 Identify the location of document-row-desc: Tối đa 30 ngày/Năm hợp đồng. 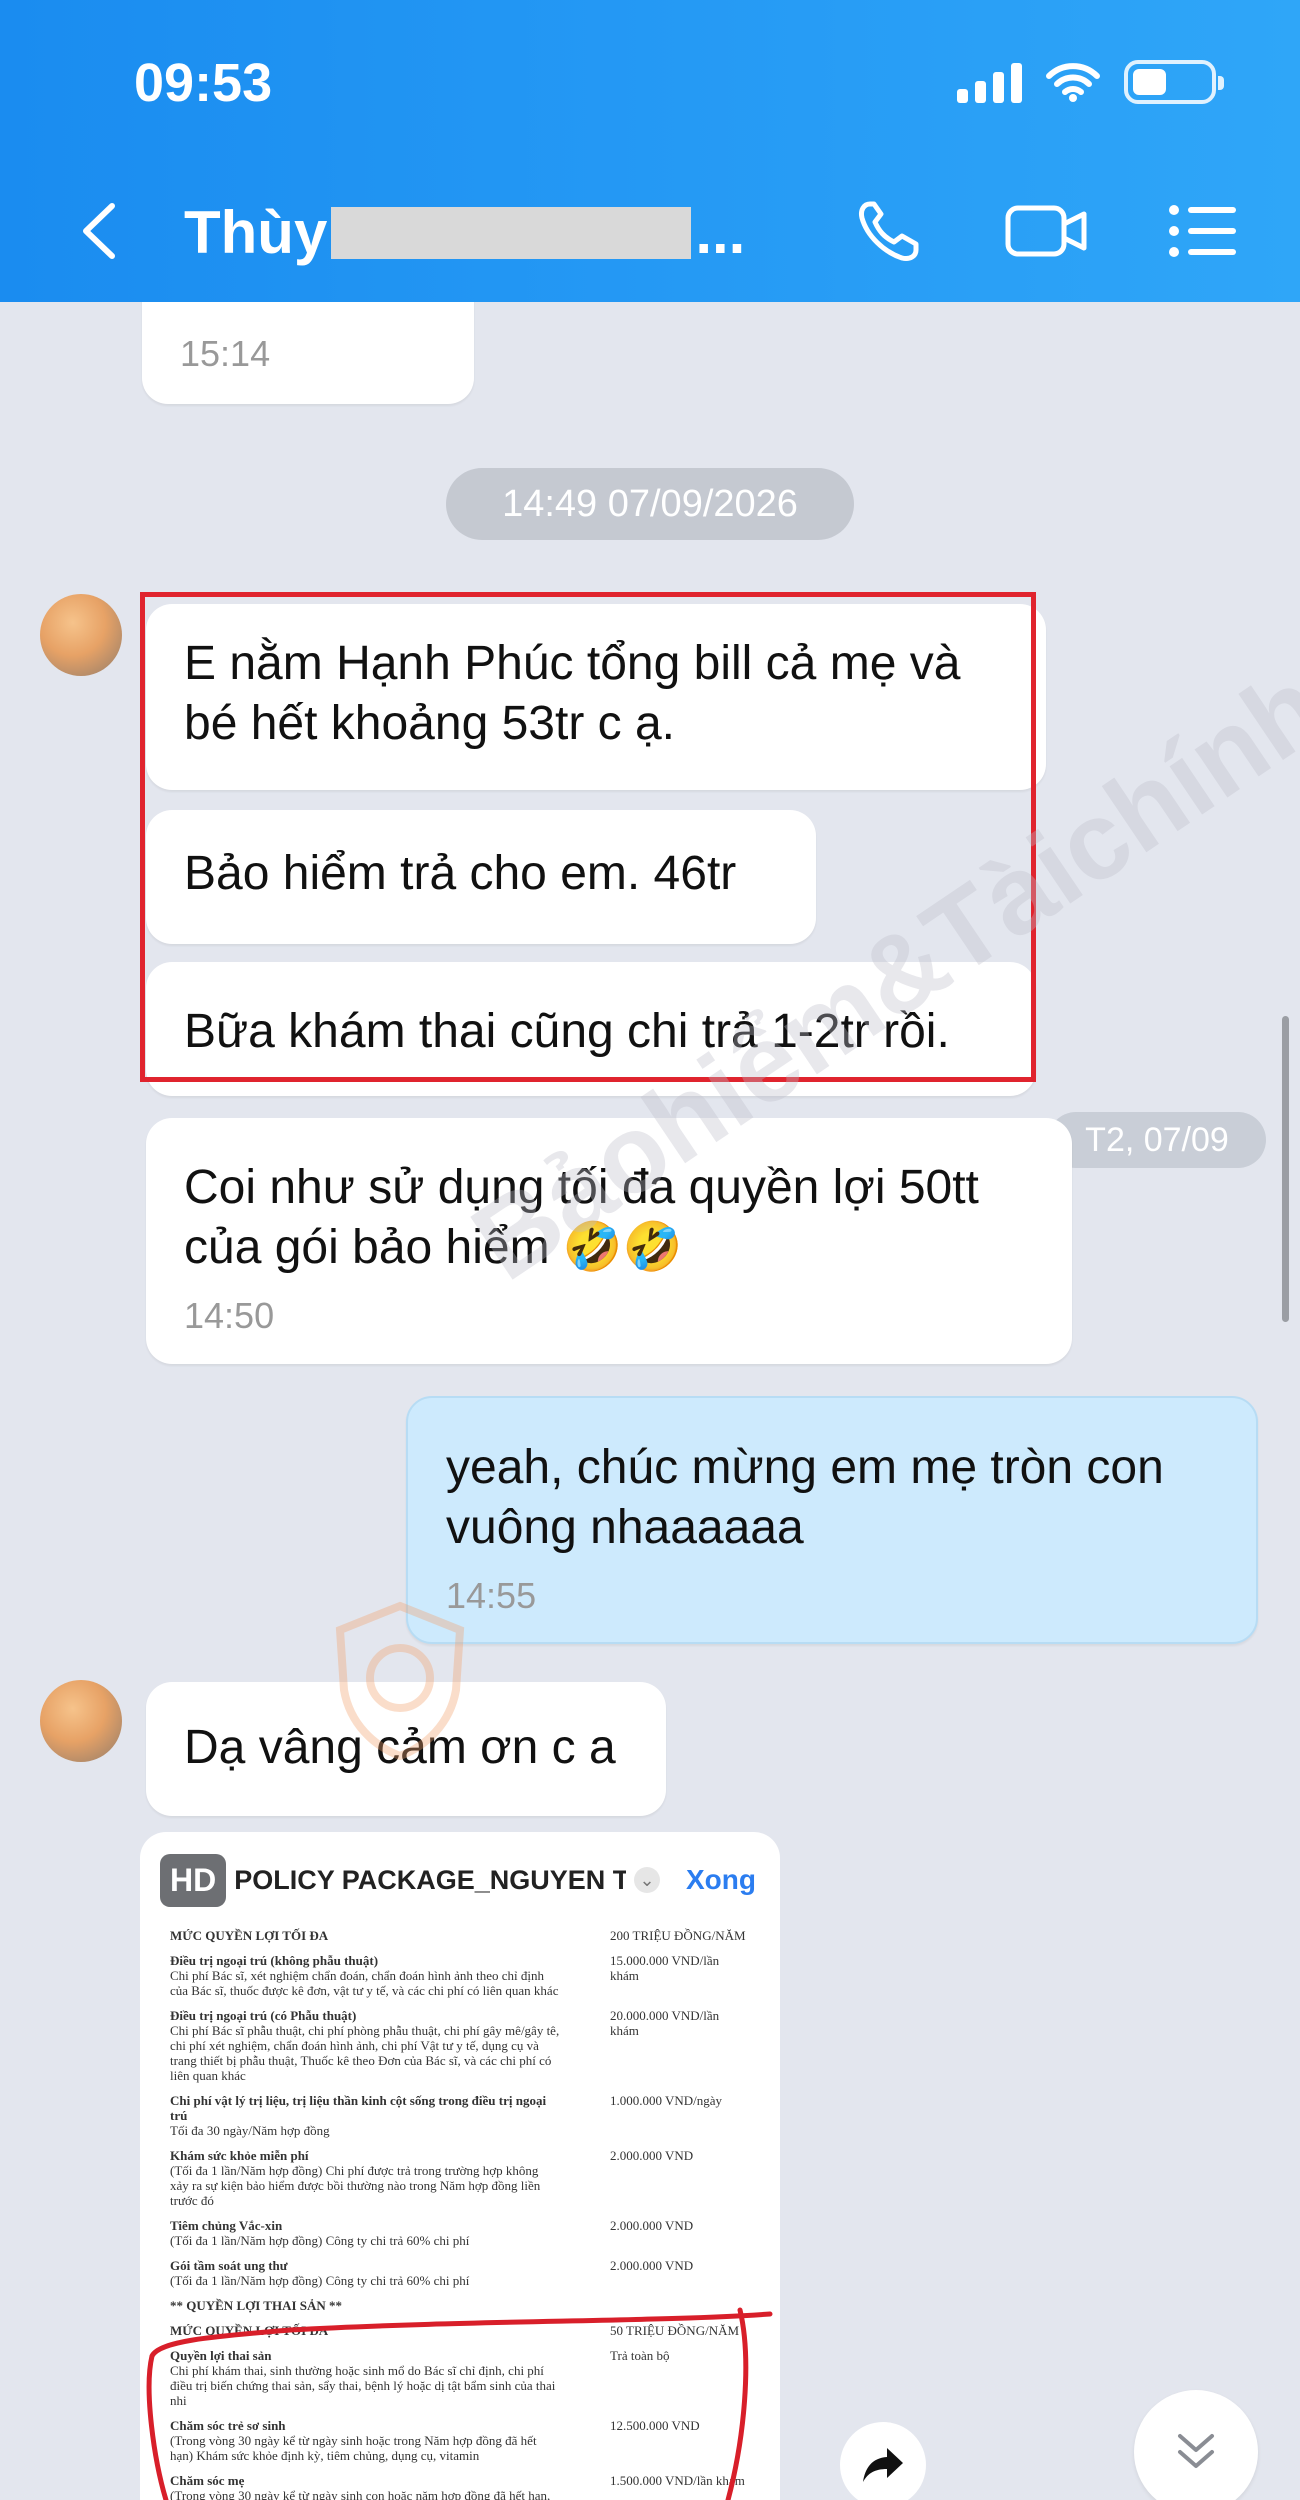
(250, 2130).